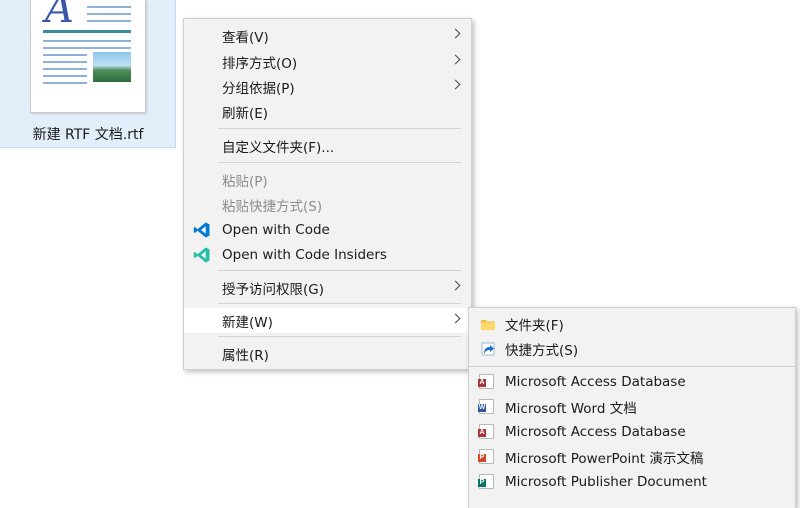  What do you see at coordinates (327, 320) in the screenshot?
I see `menu-item-new: 新建(W)` at bounding box center [327, 320].